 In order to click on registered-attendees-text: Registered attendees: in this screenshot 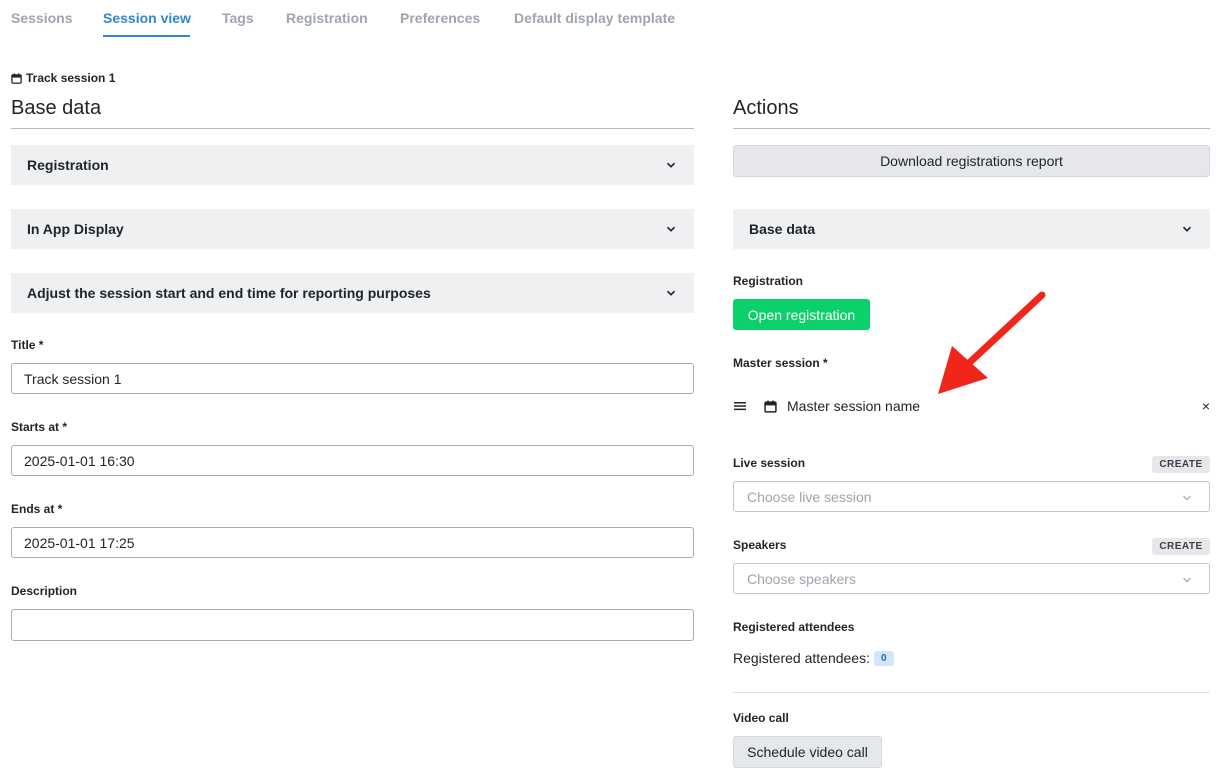, I will do `click(801, 658)`.